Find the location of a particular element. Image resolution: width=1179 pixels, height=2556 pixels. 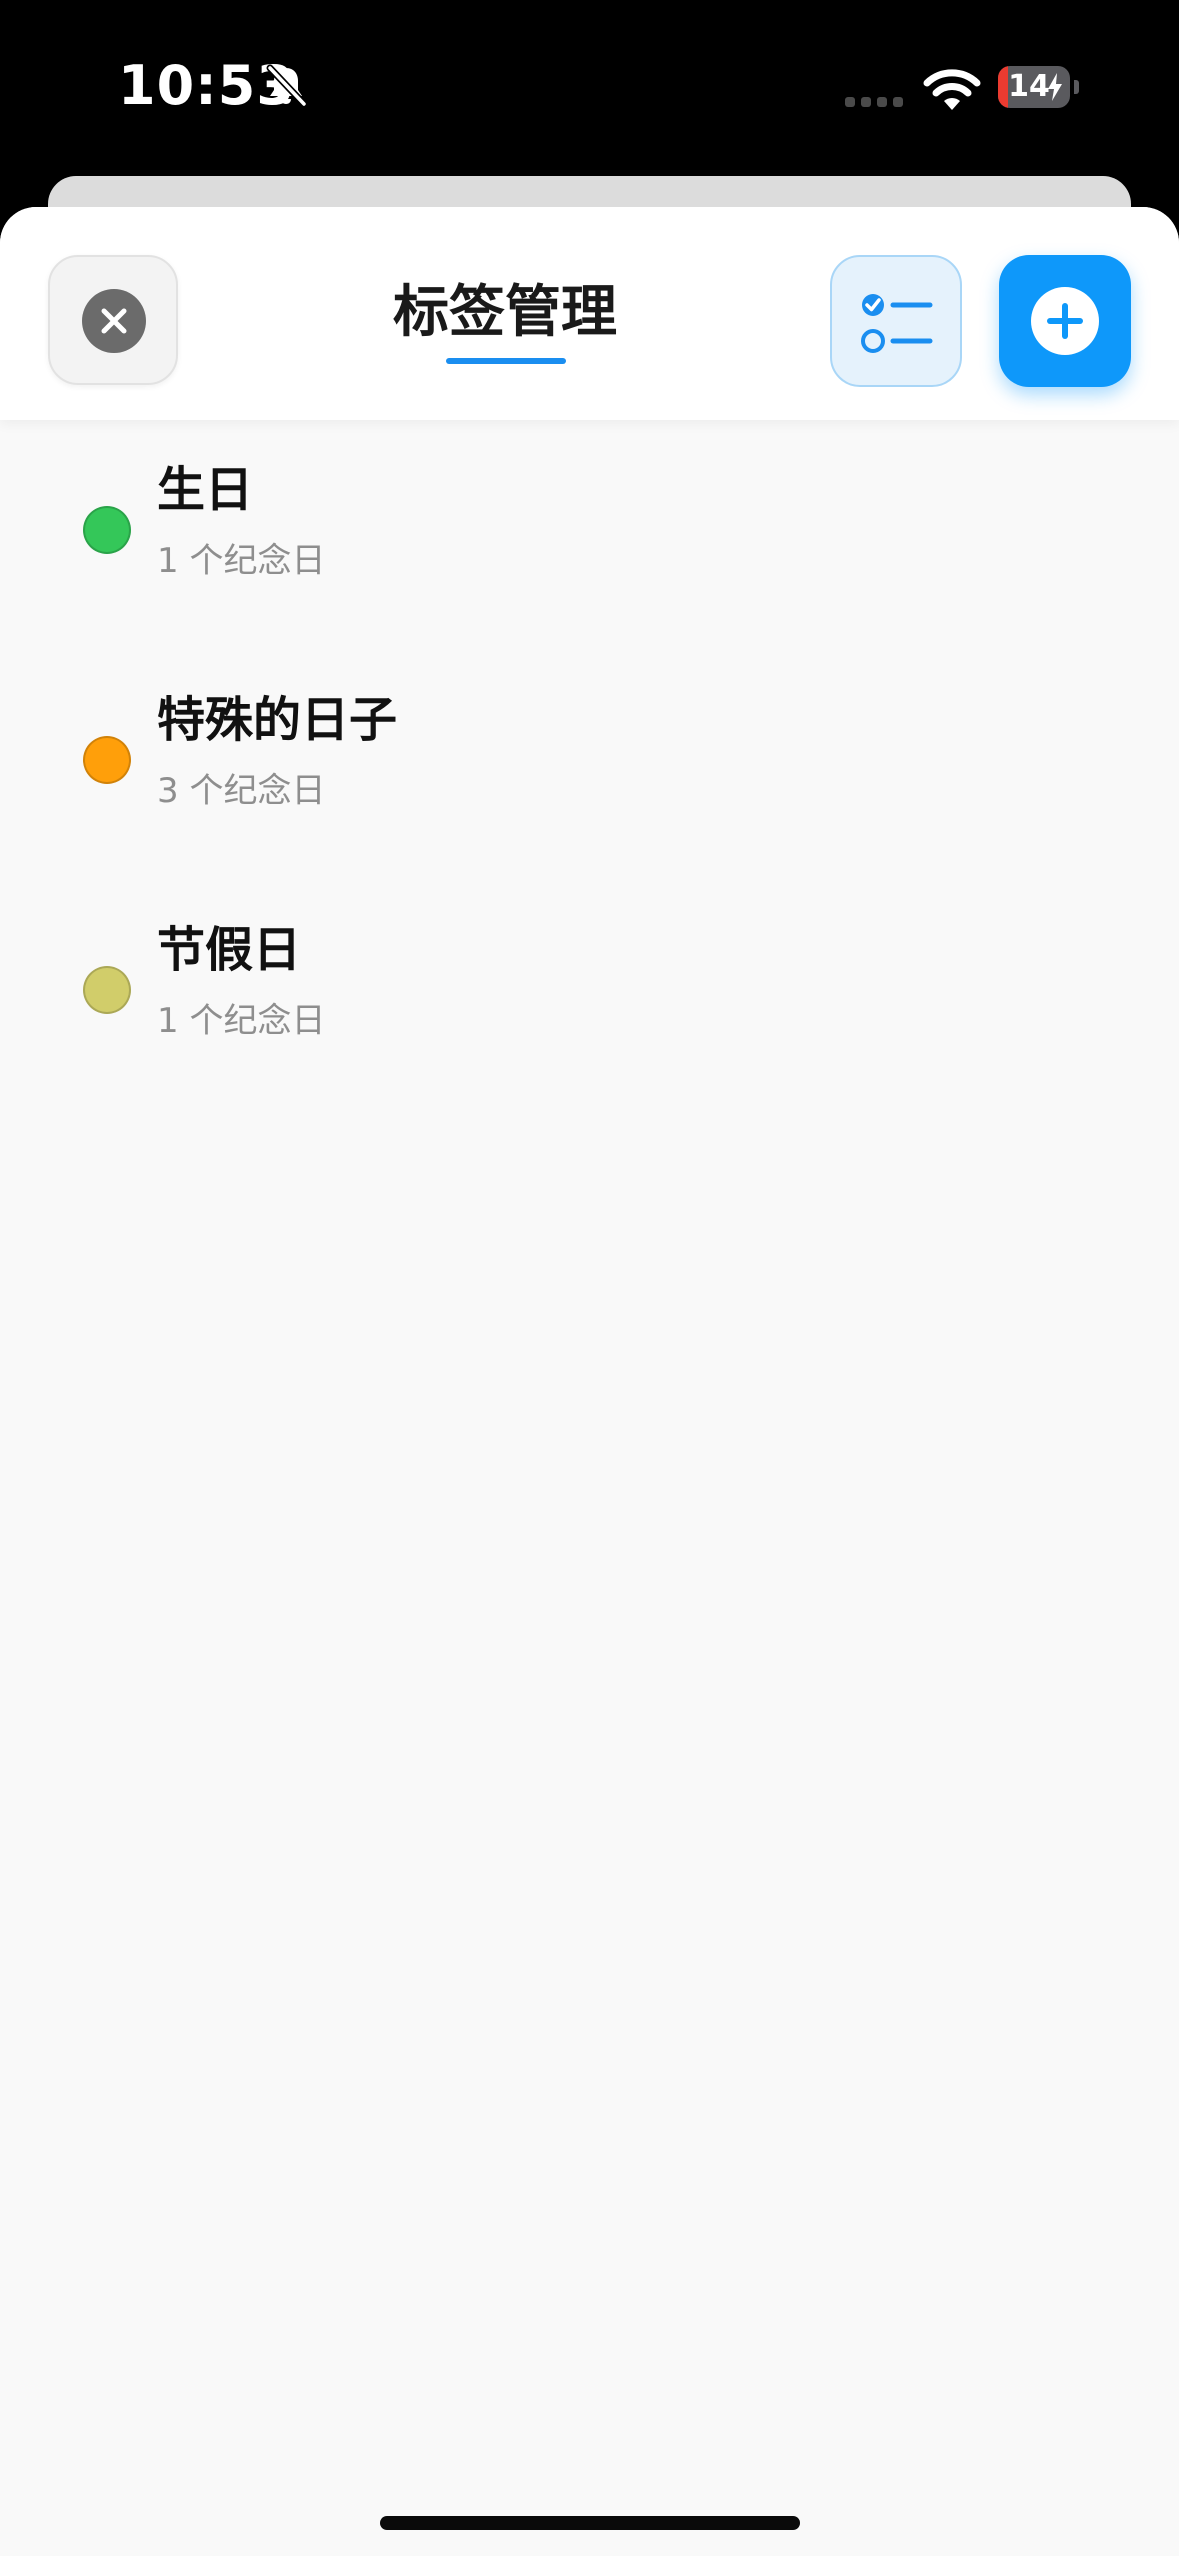

wifi-icon is located at coordinates (952, 89).